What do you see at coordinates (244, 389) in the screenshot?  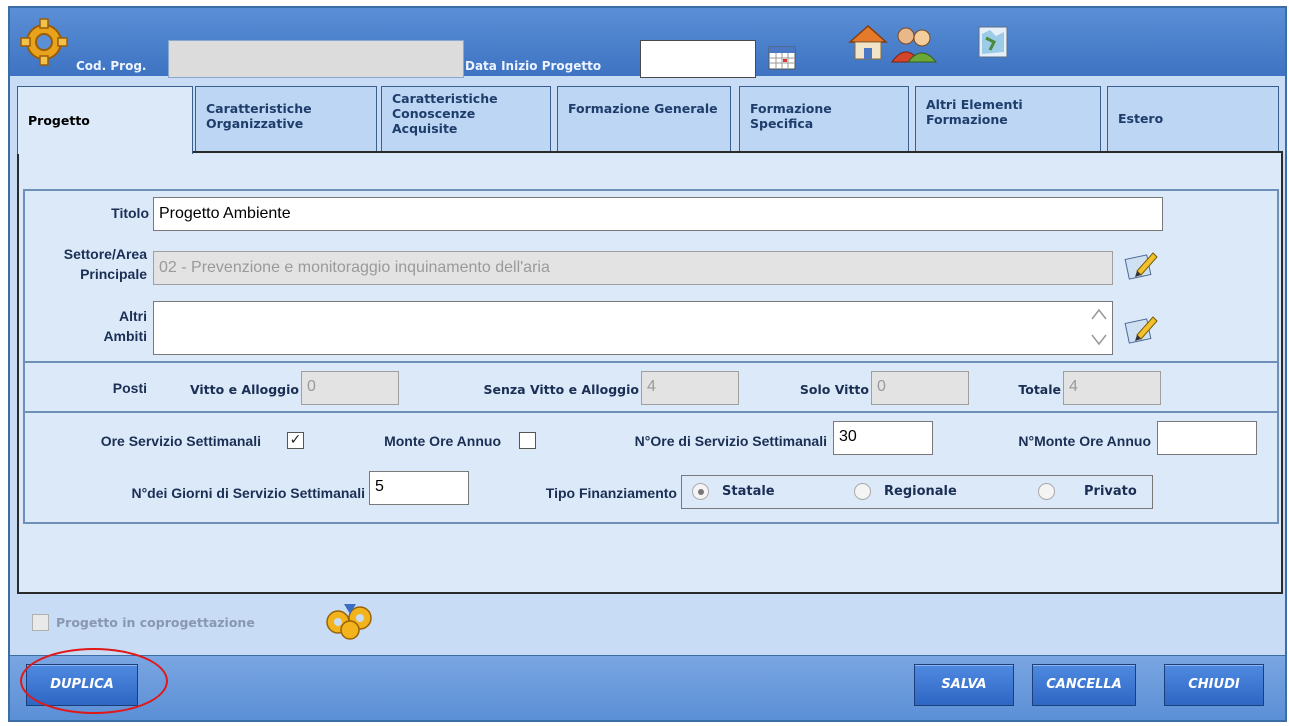 I see `vitto-alloggio-label: Vitto e Alloggio` at bounding box center [244, 389].